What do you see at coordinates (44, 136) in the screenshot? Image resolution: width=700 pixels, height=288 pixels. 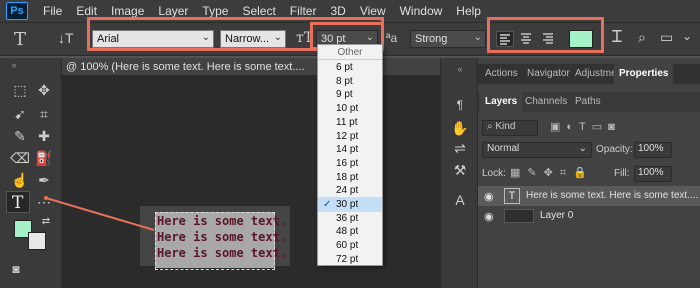 I see `healing-tool-icon: ✚` at bounding box center [44, 136].